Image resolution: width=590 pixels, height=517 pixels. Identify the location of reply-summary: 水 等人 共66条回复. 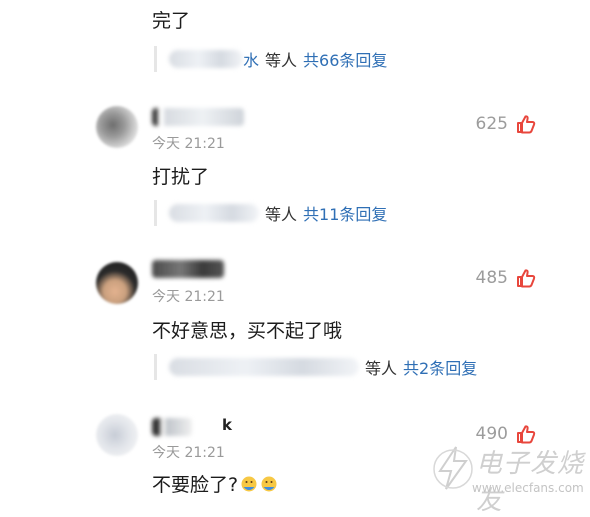
(364, 59).